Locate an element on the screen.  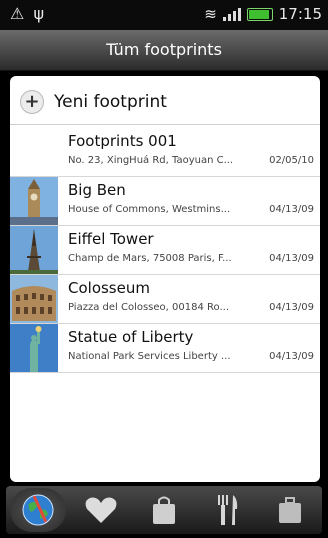
row-title: Eiffel Tower is located at coordinates (111, 239).